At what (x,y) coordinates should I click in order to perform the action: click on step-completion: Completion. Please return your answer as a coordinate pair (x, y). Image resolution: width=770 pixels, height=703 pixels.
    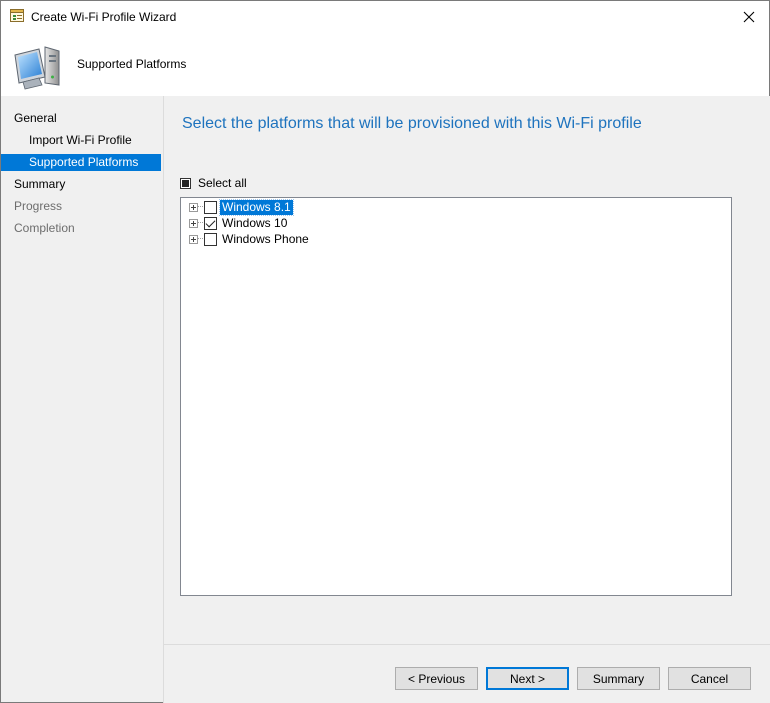
    Looking at the image, I should click on (81, 228).